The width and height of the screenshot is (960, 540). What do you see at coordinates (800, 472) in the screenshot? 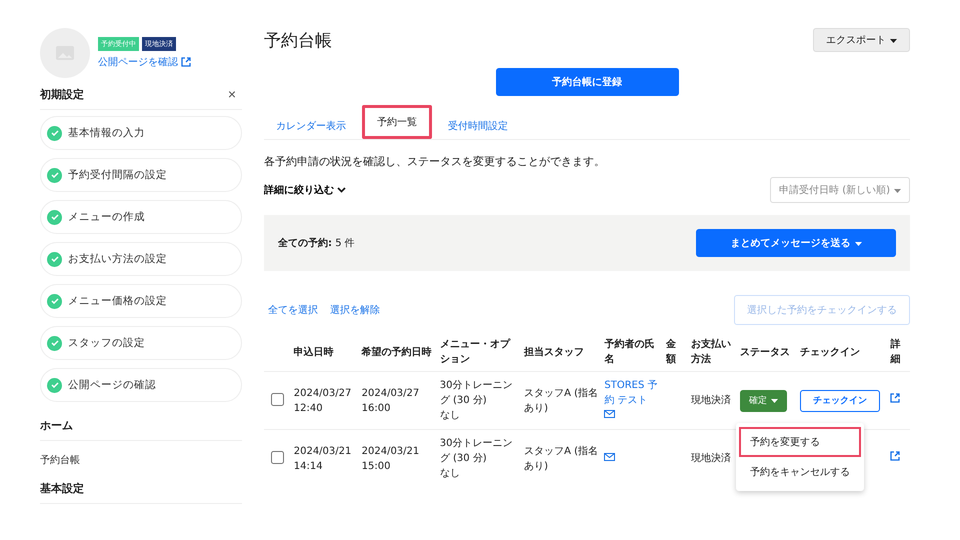
I see `menu-item: 予約をキャンセルする` at bounding box center [800, 472].